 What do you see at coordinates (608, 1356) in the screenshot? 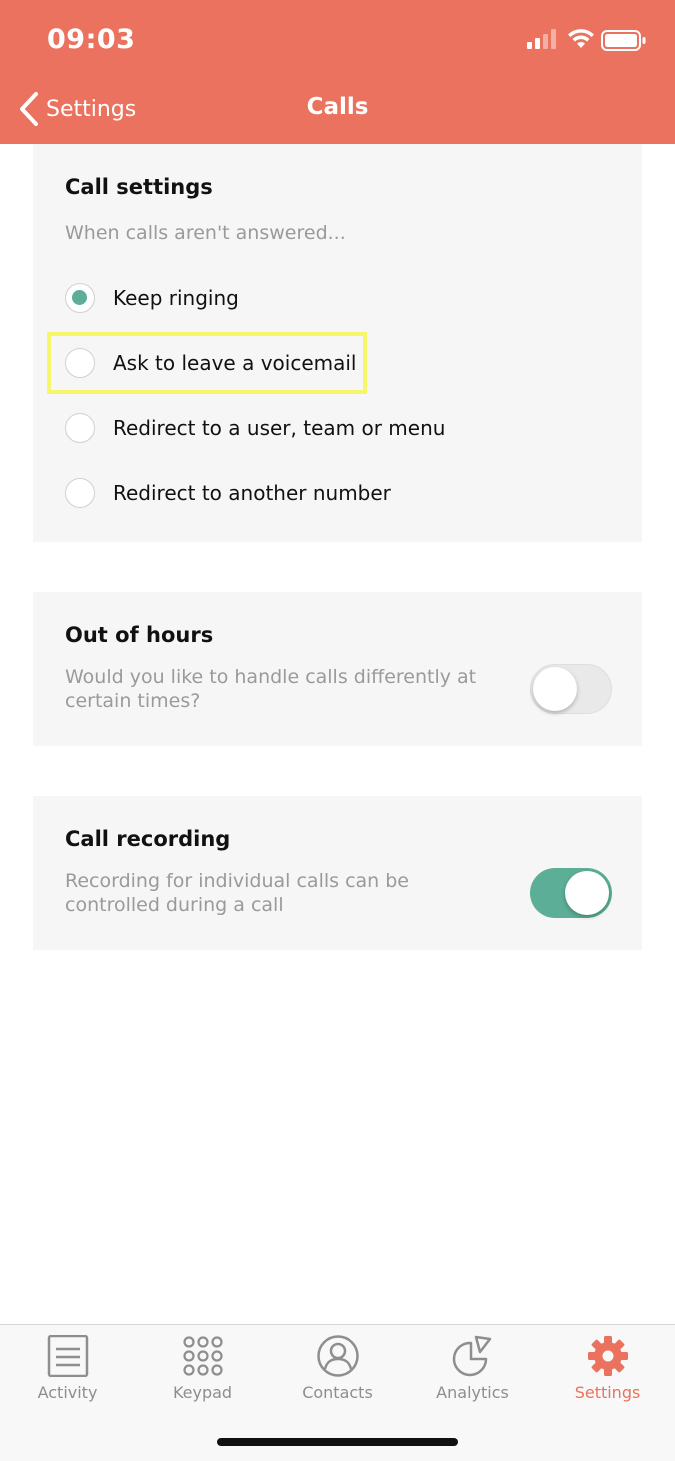
I see `gear-icon` at bounding box center [608, 1356].